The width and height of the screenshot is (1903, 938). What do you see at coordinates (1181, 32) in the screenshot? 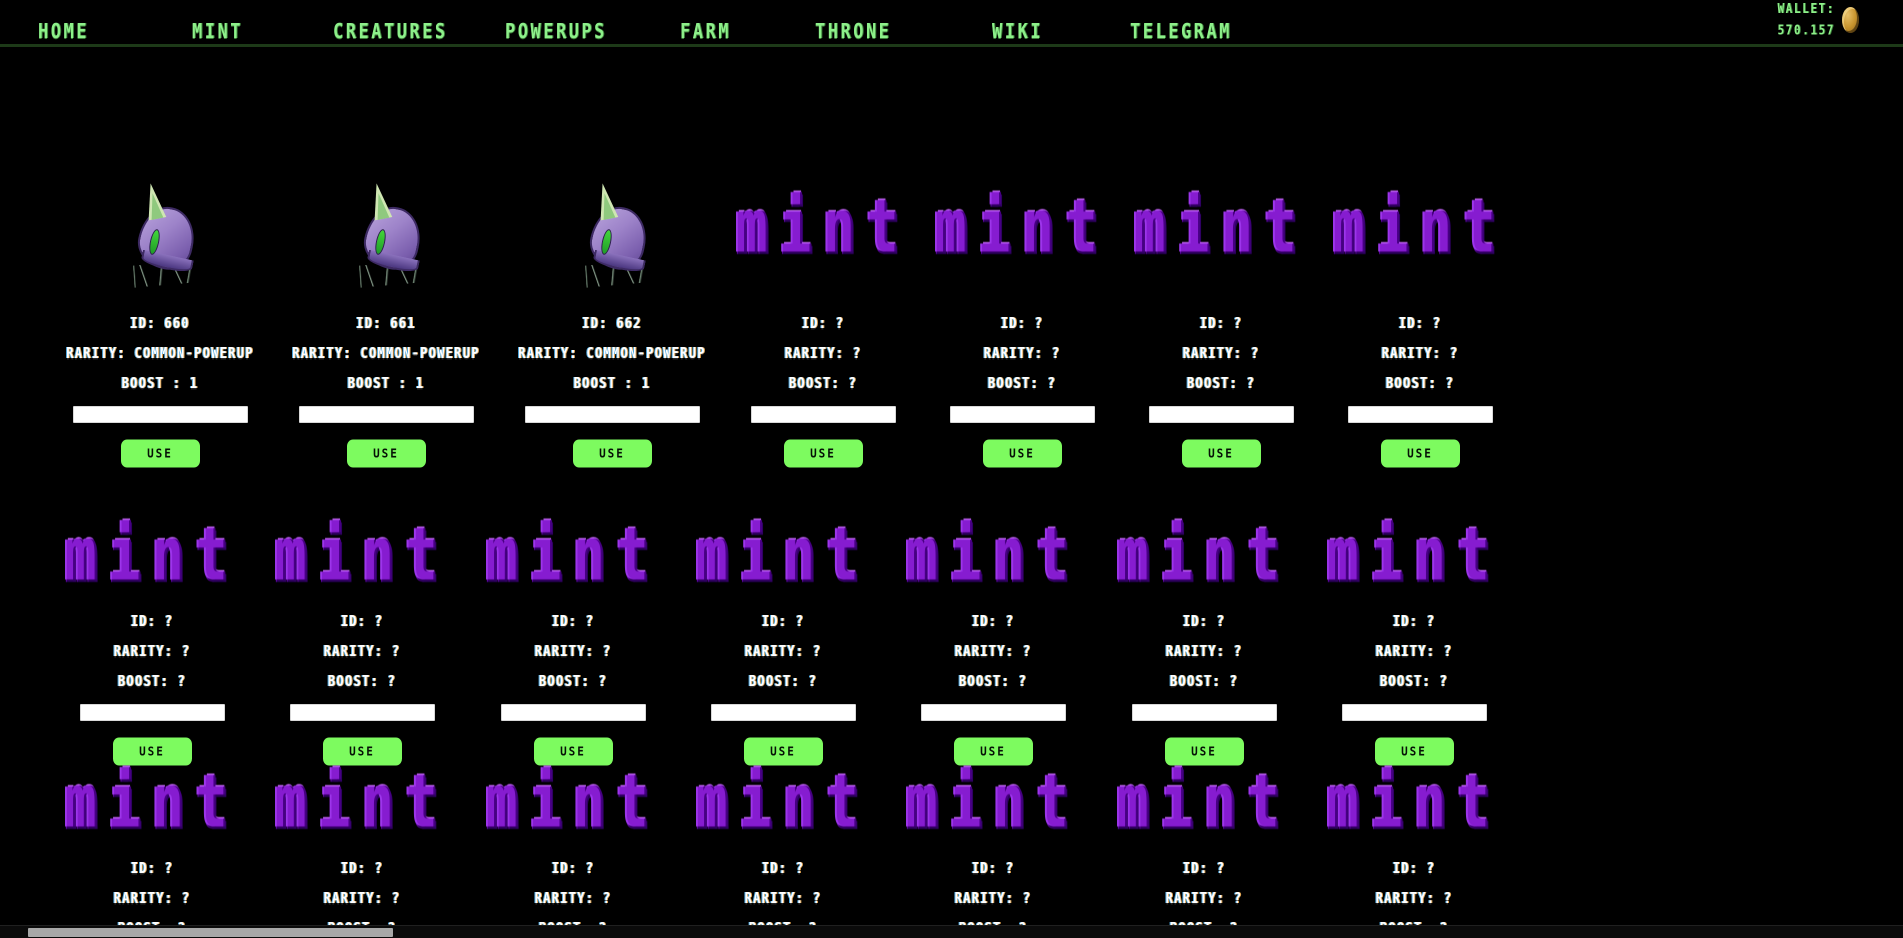
I see `nav-telegram: TELEGRAM` at bounding box center [1181, 32].